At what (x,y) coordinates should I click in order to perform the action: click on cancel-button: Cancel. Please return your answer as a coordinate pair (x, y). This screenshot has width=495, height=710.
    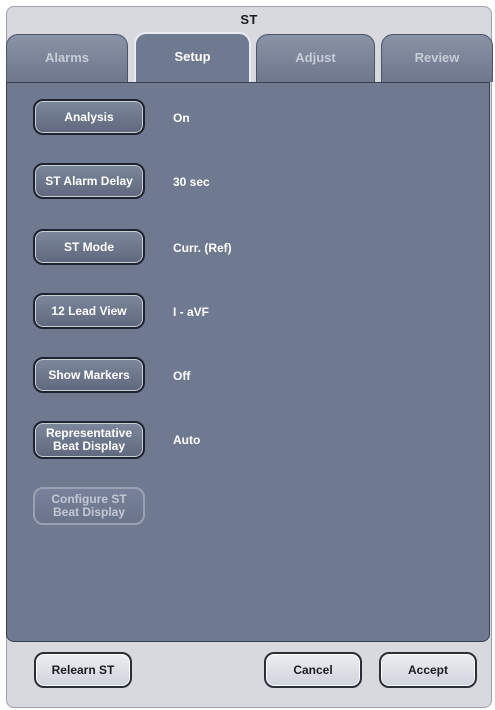
    Looking at the image, I should click on (313, 670).